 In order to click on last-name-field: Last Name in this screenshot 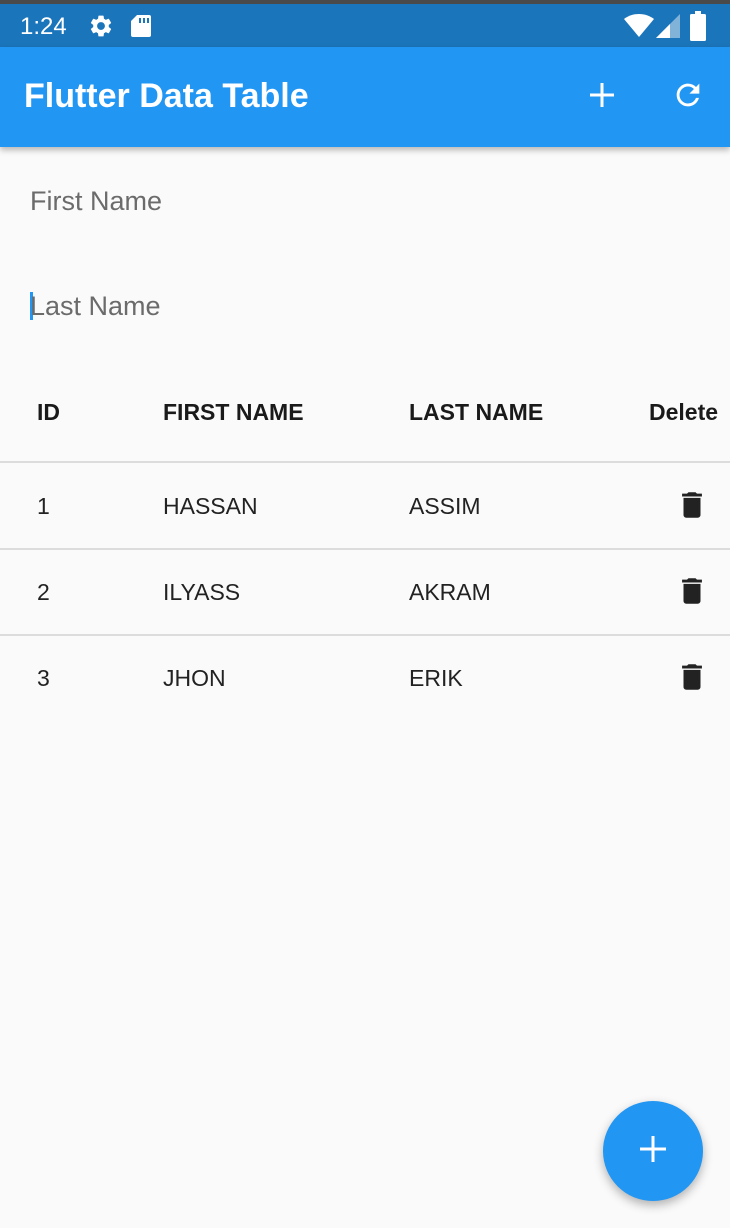, I will do `click(365, 321)`.